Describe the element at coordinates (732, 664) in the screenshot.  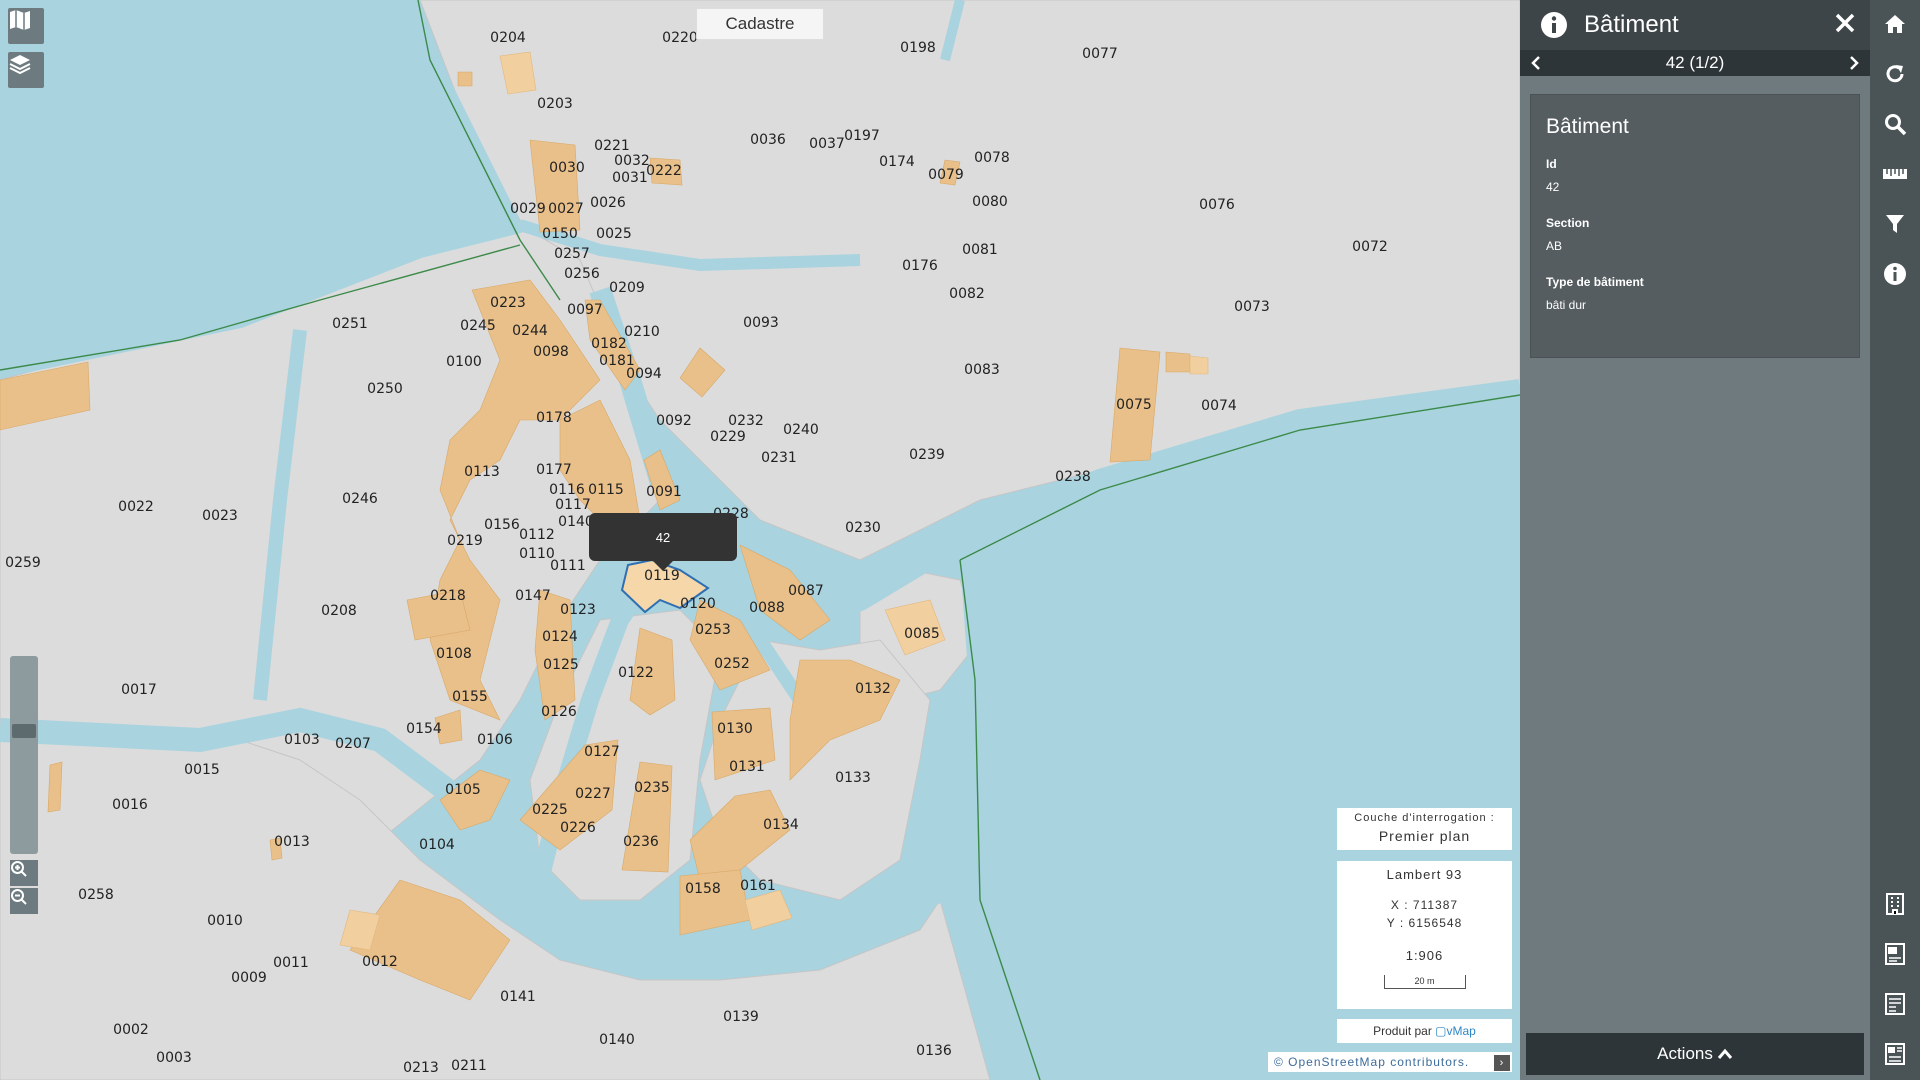
I see `parcel-label: 0252` at that location.